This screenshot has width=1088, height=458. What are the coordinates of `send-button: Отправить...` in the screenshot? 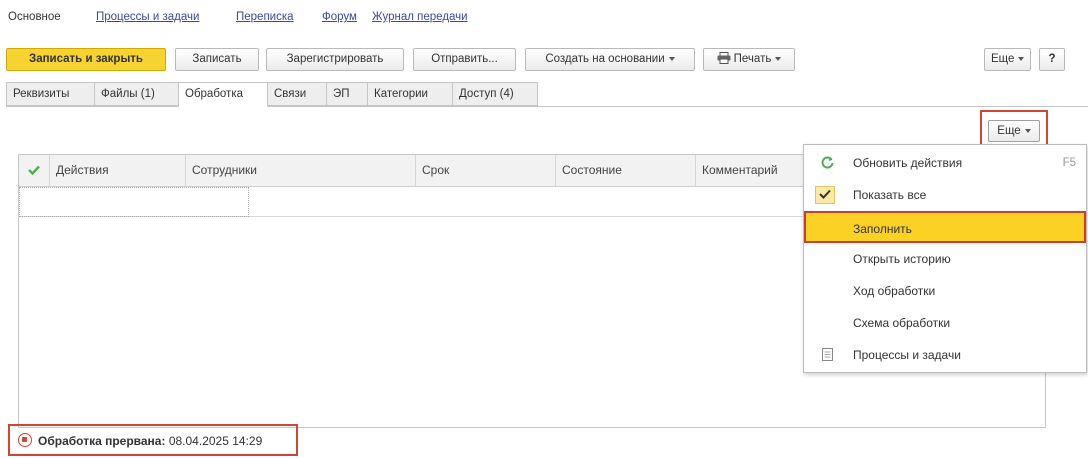 It's located at (464, 59).